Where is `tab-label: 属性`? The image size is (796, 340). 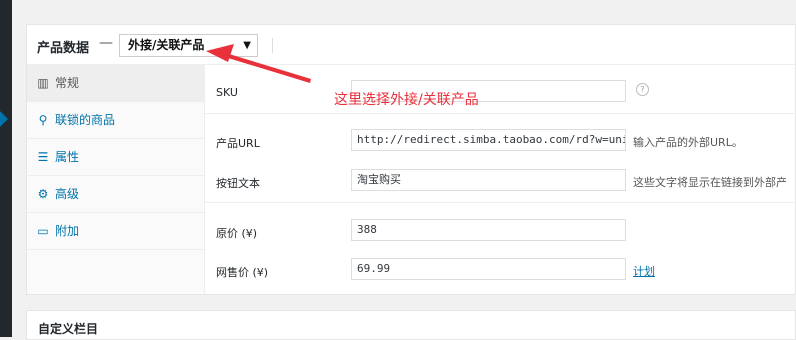 tab-label: 属性 is located at coordinates (67, 157).